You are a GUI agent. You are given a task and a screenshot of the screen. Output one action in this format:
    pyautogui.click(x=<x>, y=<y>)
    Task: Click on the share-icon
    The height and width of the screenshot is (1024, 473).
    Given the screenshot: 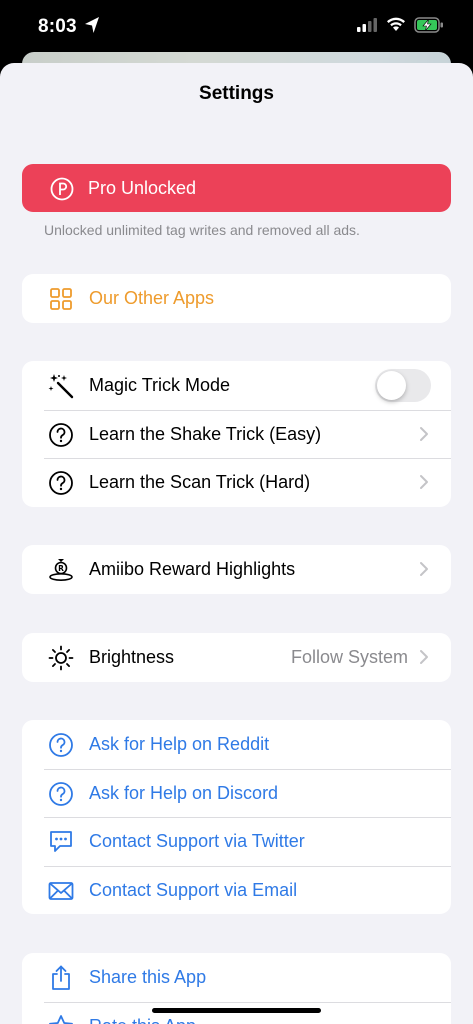 What is the action you would take?
    pyautogui.click(x=61, y=978)
    